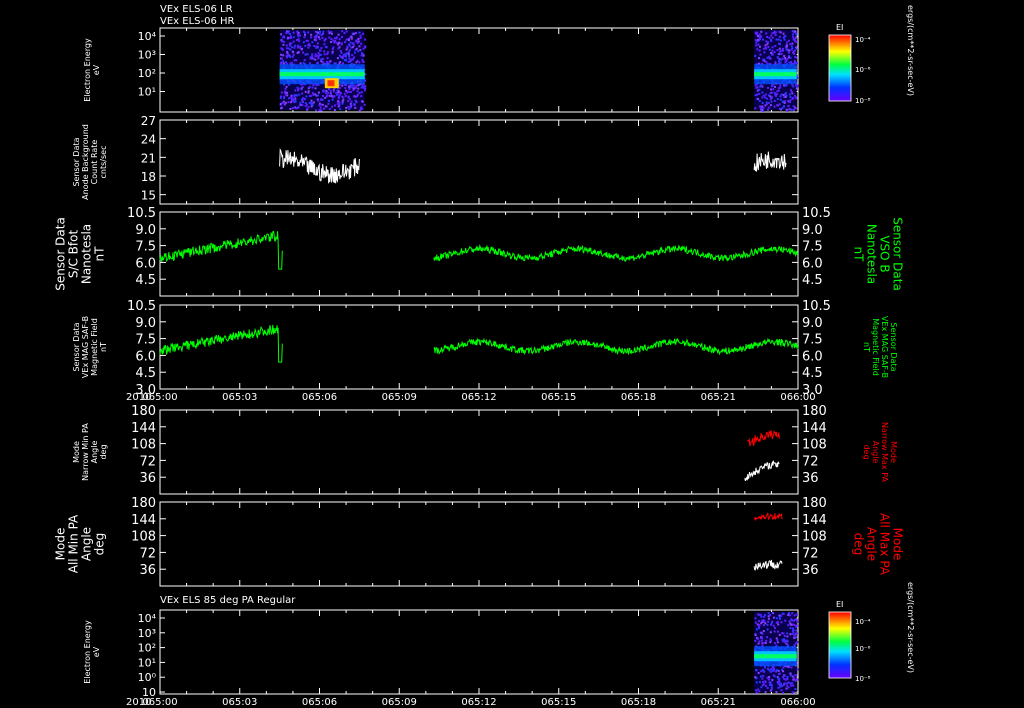 This screenshot has width=1024, height=708. Describe the element at coordinates (558, 702) in the screenshot. I see `x-tick-label: 065:15` at that location.